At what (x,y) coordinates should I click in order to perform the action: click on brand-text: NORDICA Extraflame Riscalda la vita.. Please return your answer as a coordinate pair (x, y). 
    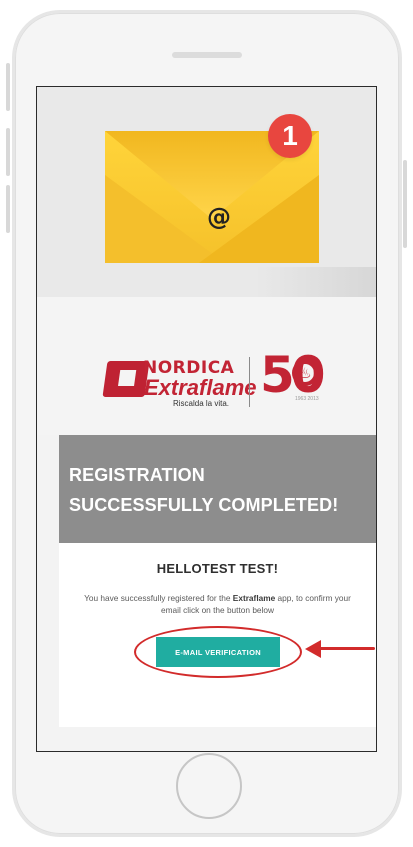
    Looking at the image, I should click on (200, 383).